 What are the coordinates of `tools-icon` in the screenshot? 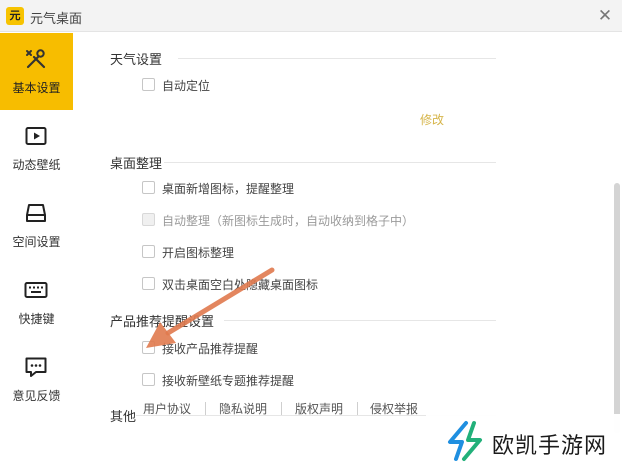 It's located at (36, 59).